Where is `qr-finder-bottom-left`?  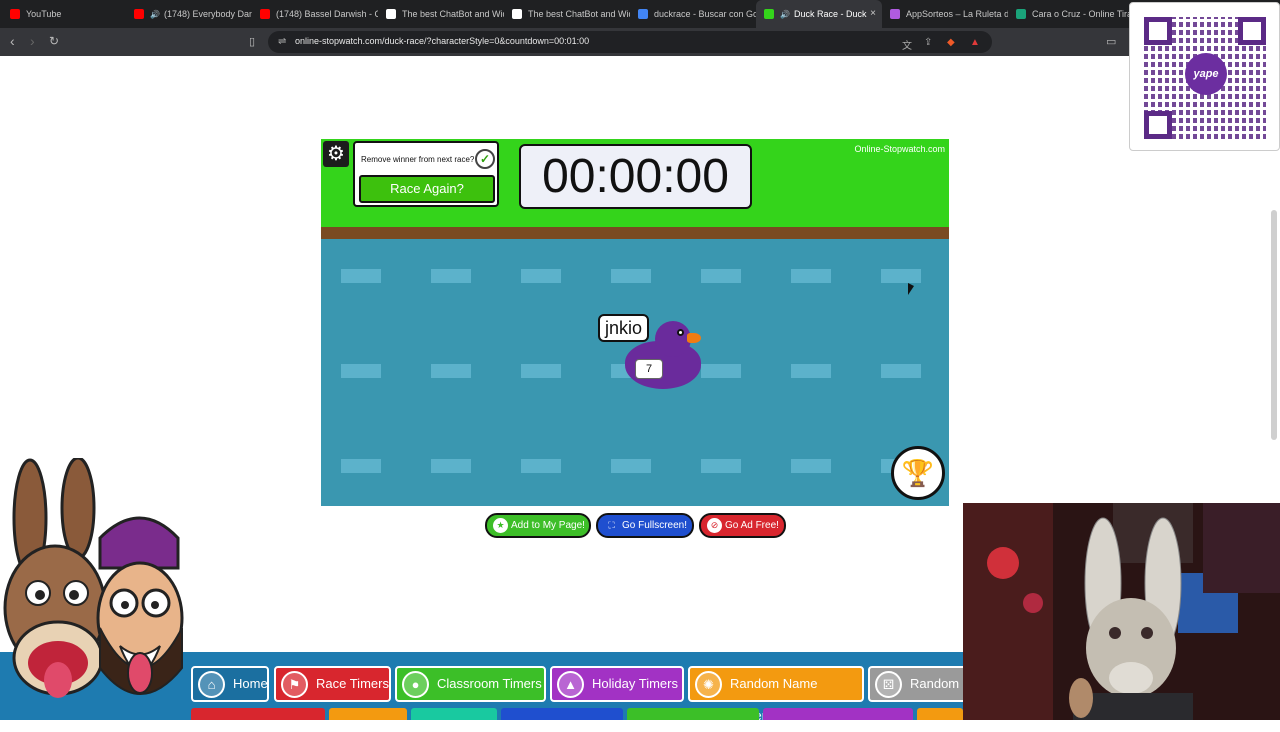
qr-finder-bottom-left is located at coordinates (1158, 125).